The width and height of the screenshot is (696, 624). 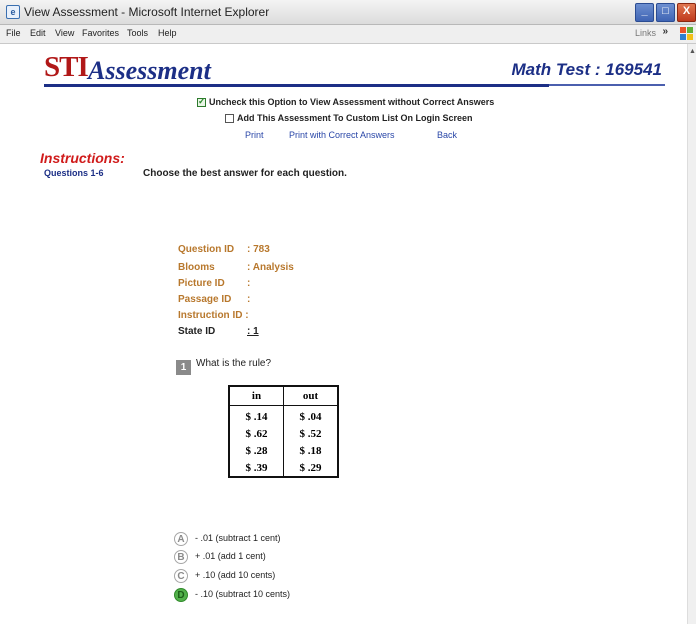 I want to click on answer-b-bubble: B, so click(x=181, y=557).